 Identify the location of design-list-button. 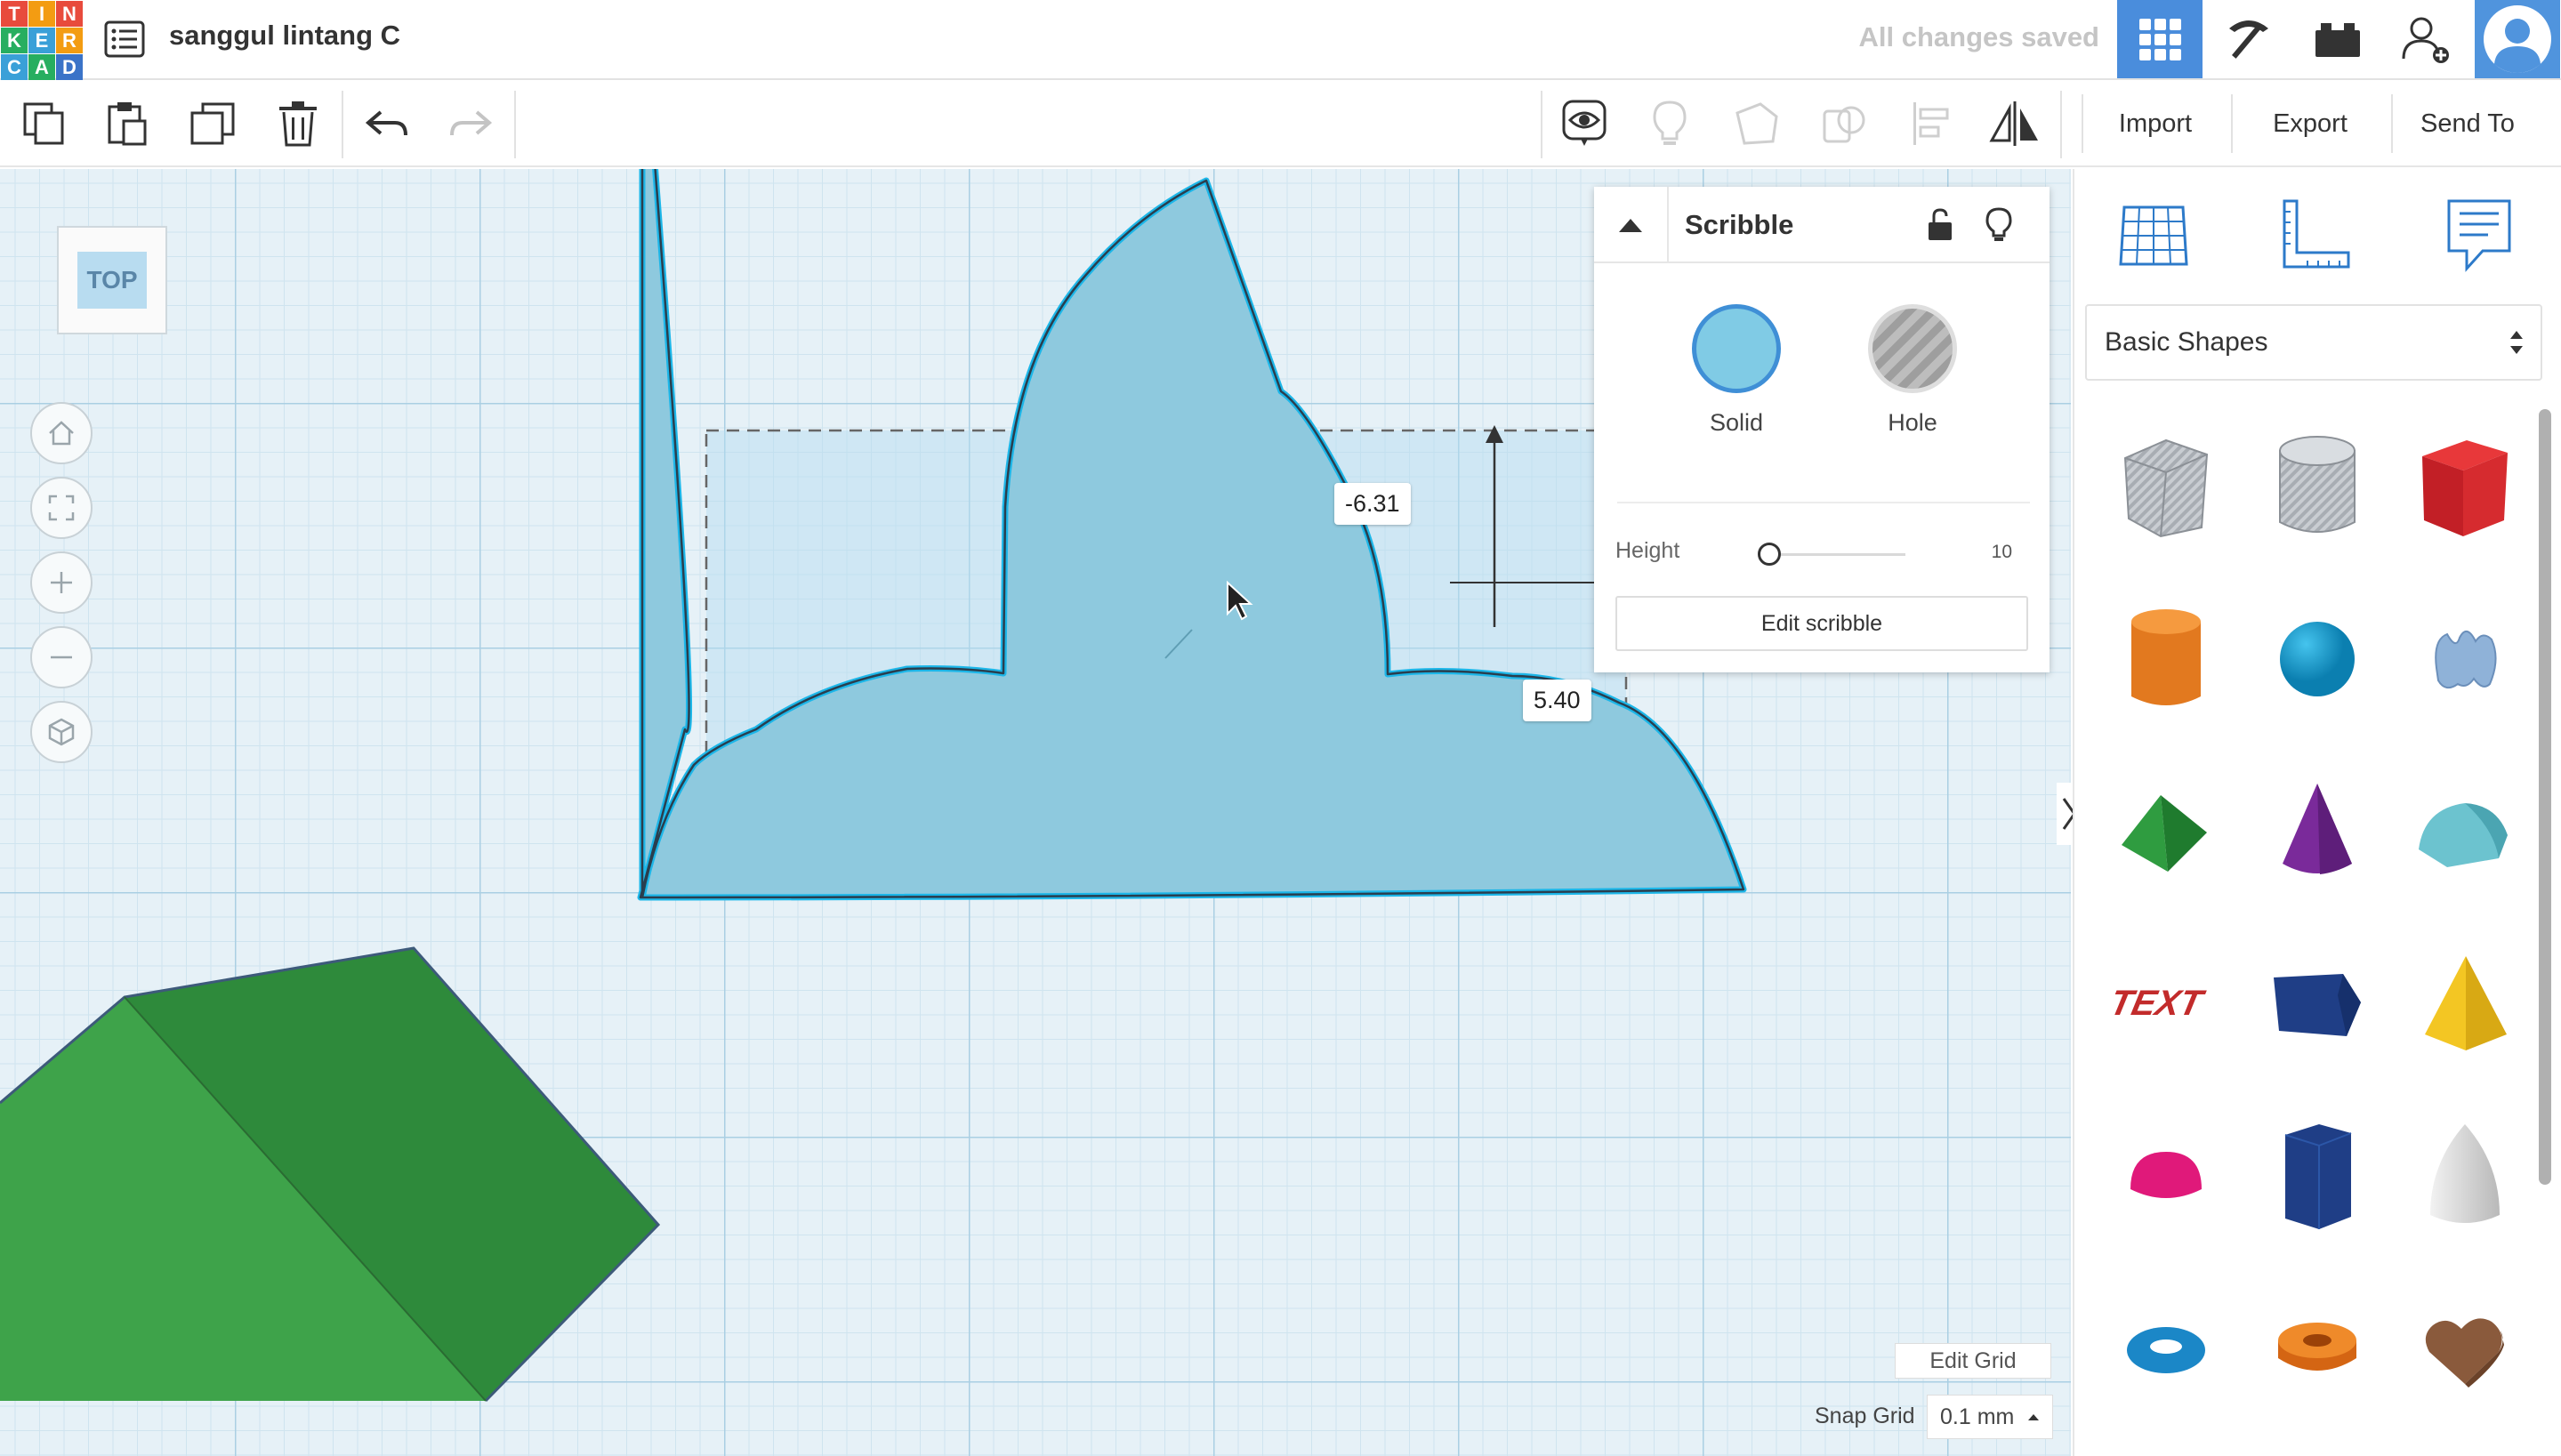
(125, 39).